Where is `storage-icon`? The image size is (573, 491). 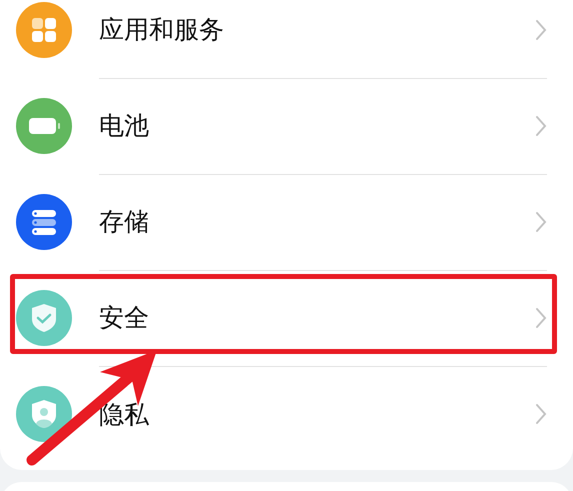 storage-icon is located at coordinates (44, 222).